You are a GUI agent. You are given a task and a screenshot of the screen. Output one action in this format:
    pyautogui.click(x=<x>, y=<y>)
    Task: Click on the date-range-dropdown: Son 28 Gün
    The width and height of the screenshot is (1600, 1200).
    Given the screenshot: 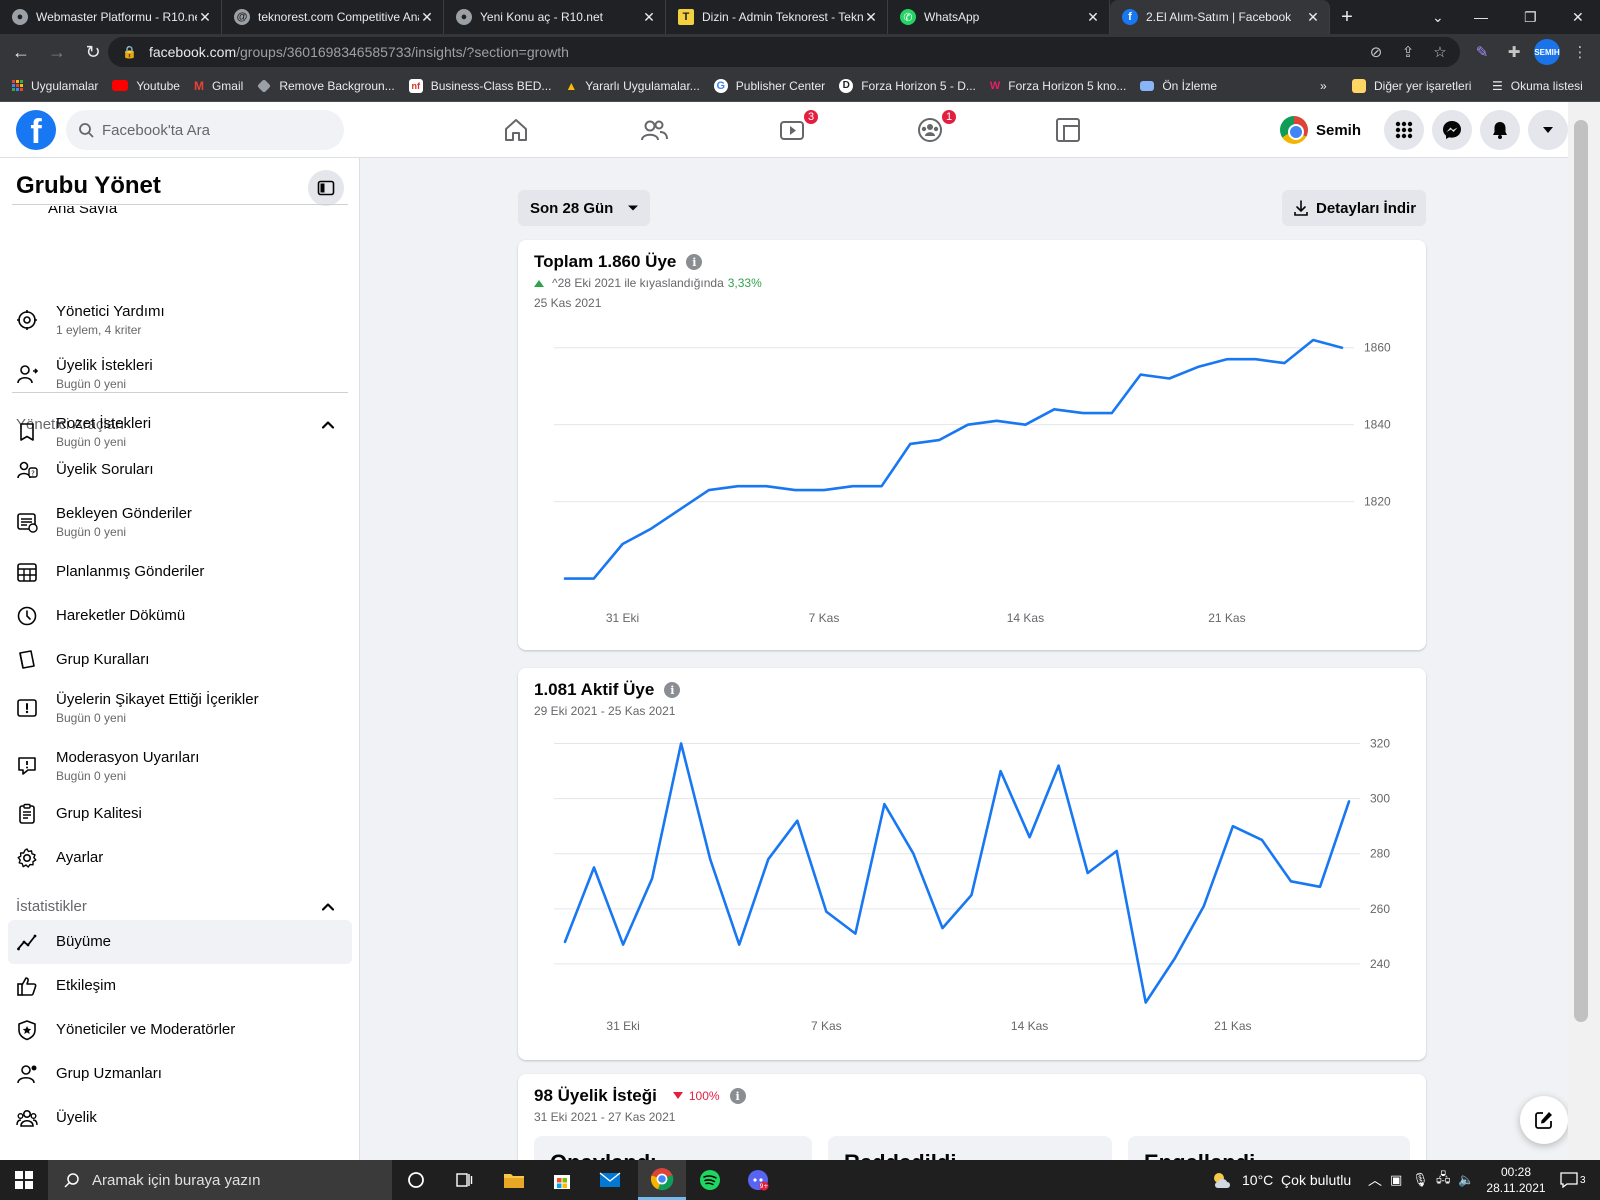 What is the action you would take?
    pyautogui.click(x=584, y=208)
    